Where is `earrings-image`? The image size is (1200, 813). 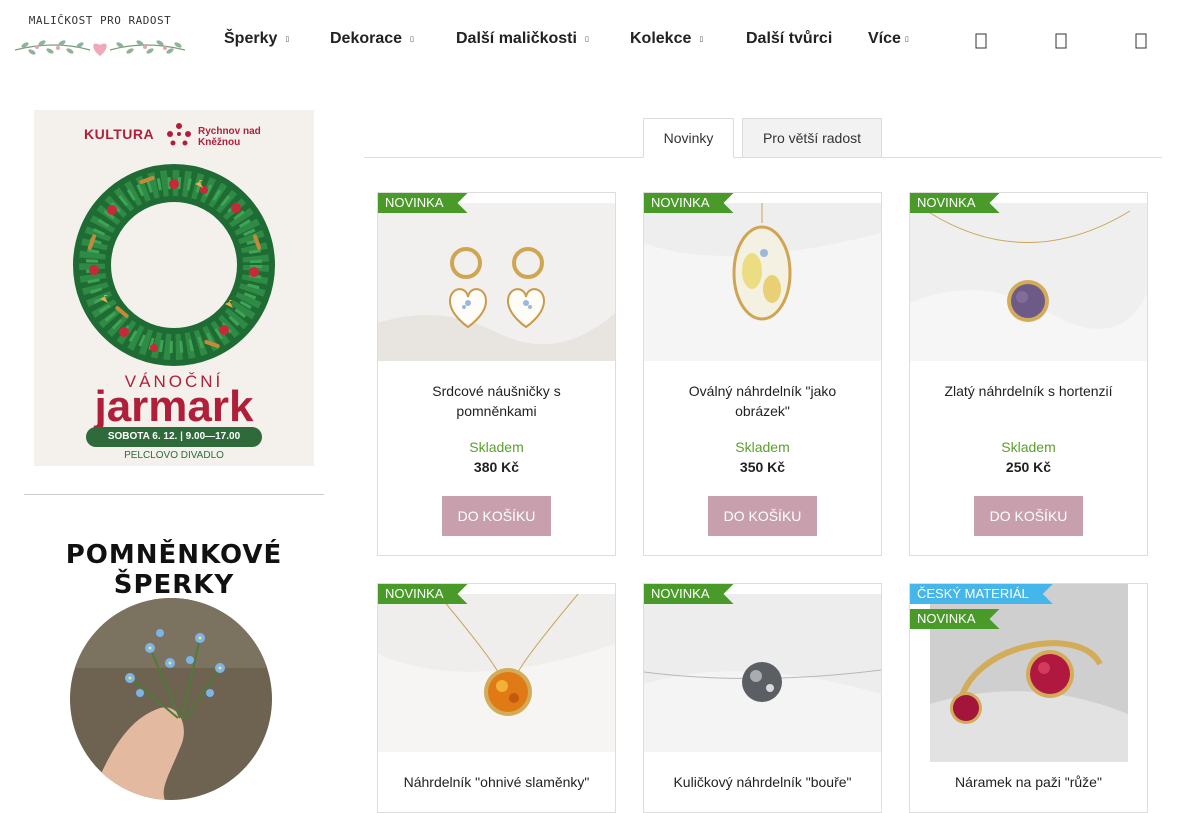 earrings-image is located at coordinates (496, 282).